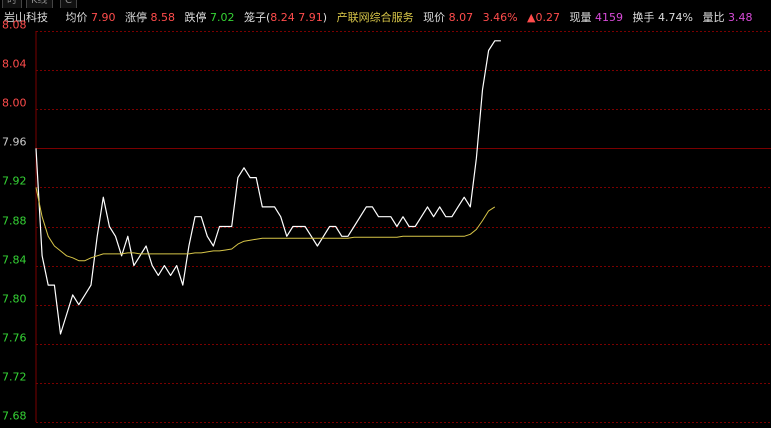 The height and width of the screenshot is (428, 771). What do you see at coordinates (14, 103) in the screenshot?
I see `y-tick-label: 8.00` at bounding box center [14, 103].